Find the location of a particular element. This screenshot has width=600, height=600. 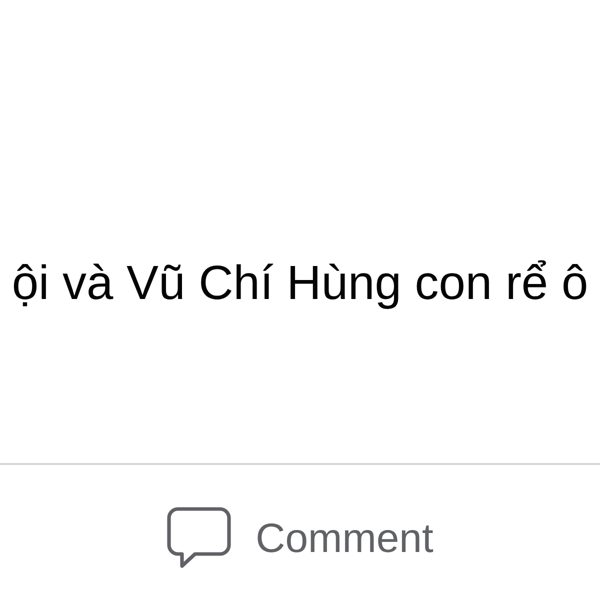

speech-bubble-icon is located at coordinates (198, 538).